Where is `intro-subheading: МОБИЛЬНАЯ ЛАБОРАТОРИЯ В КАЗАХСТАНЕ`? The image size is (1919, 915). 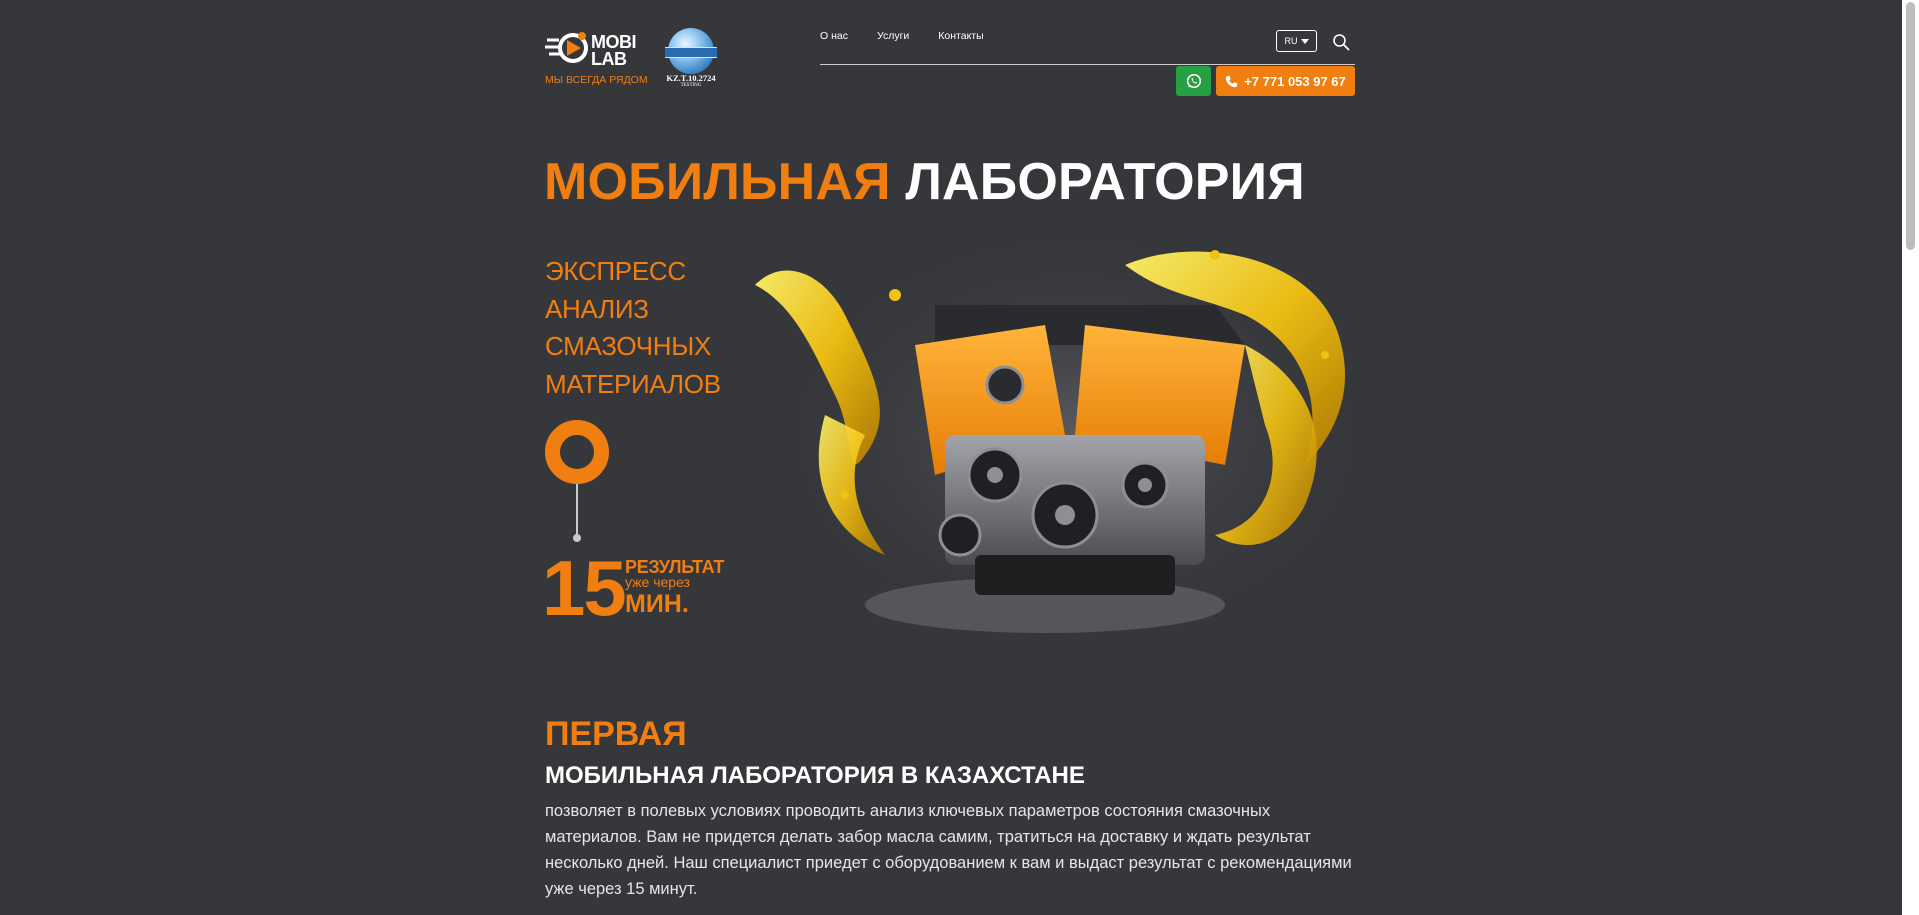
intro-subheading: МОБИЛЬНАЯ ЛАБОРАТОРИЯ В КАЗАХСТАНЕ is located at coordinates (815, 775).